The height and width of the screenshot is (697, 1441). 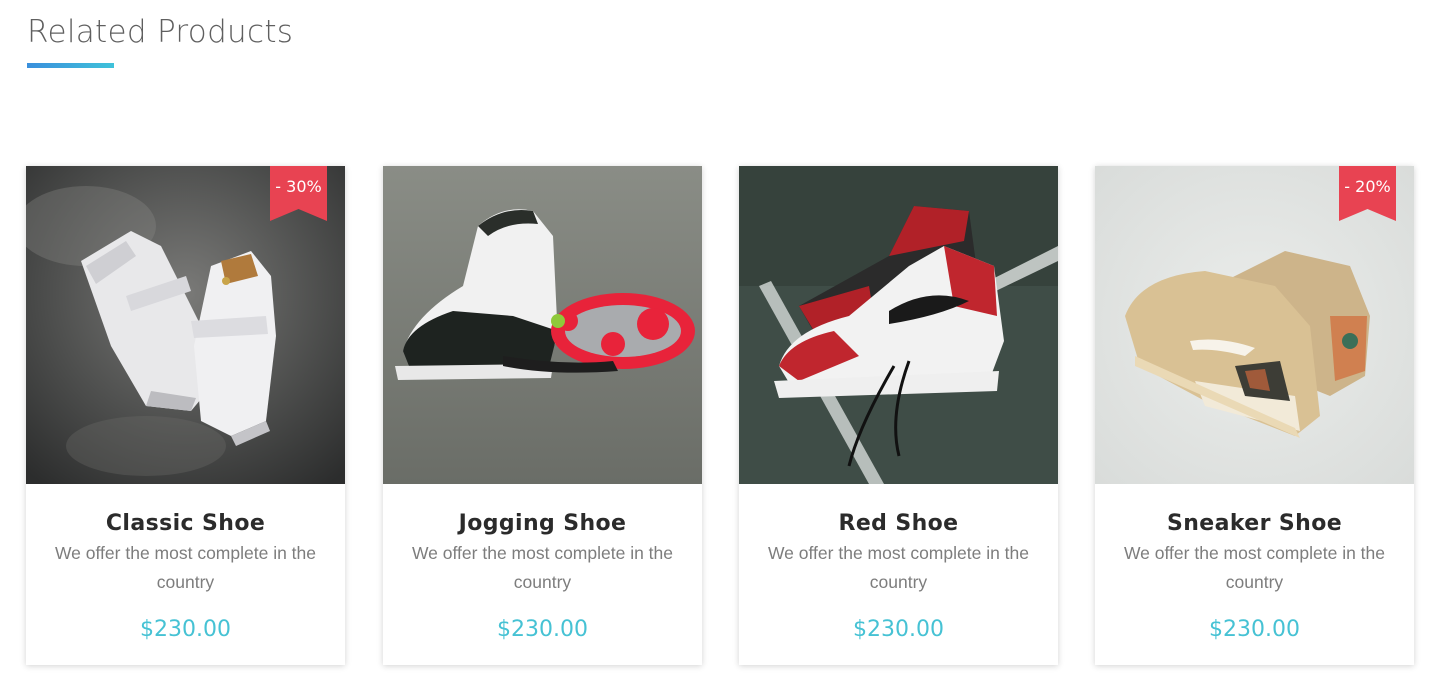 I want to click on product-name: Sneaker Shoe, so click(x=1254, y=524).